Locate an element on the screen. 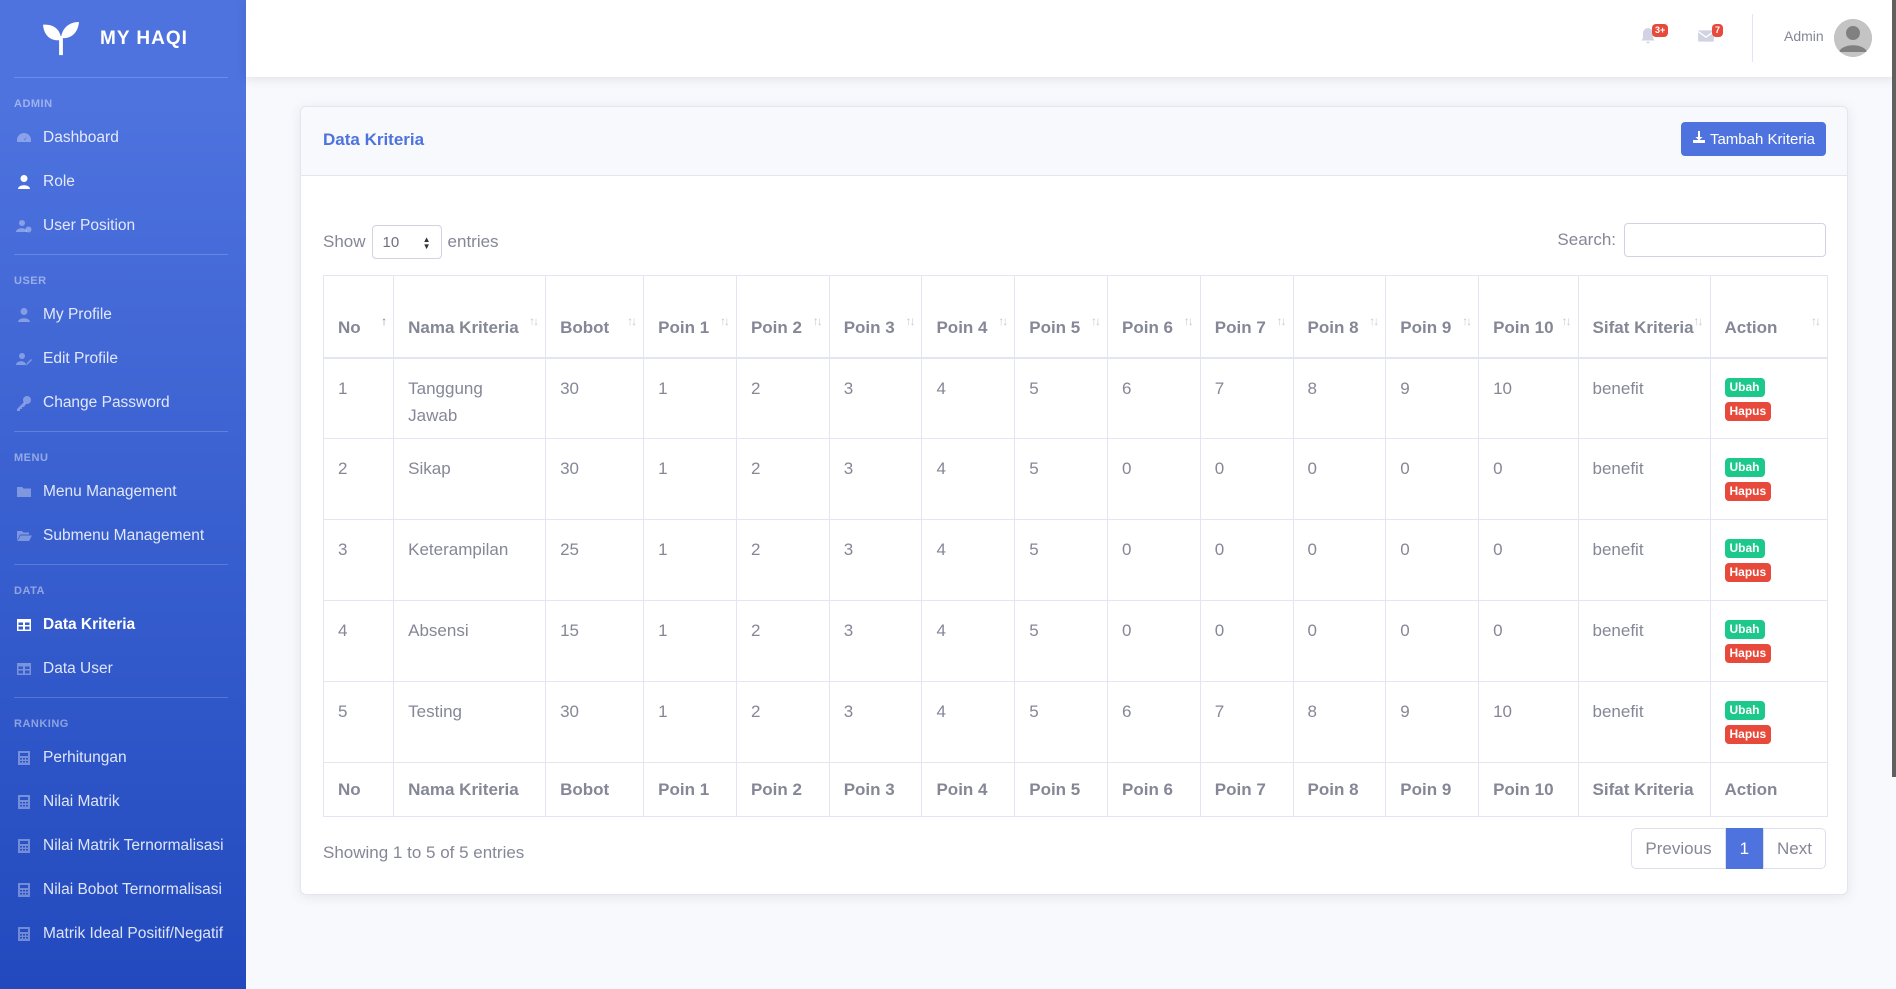  column-header-poin-3: Poin 3 ↑↓ is located at coordinates (875, 317).